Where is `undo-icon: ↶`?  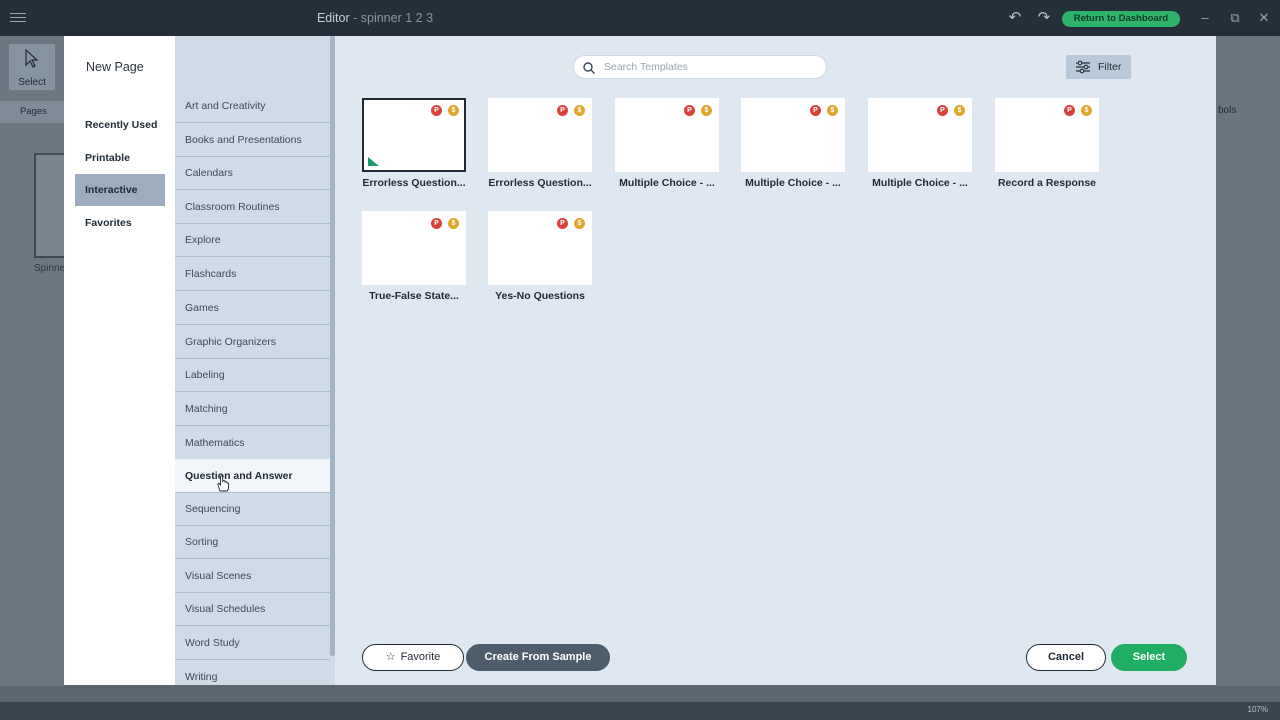 undo-icon: ↶ is located at coordinates (1015, 18).